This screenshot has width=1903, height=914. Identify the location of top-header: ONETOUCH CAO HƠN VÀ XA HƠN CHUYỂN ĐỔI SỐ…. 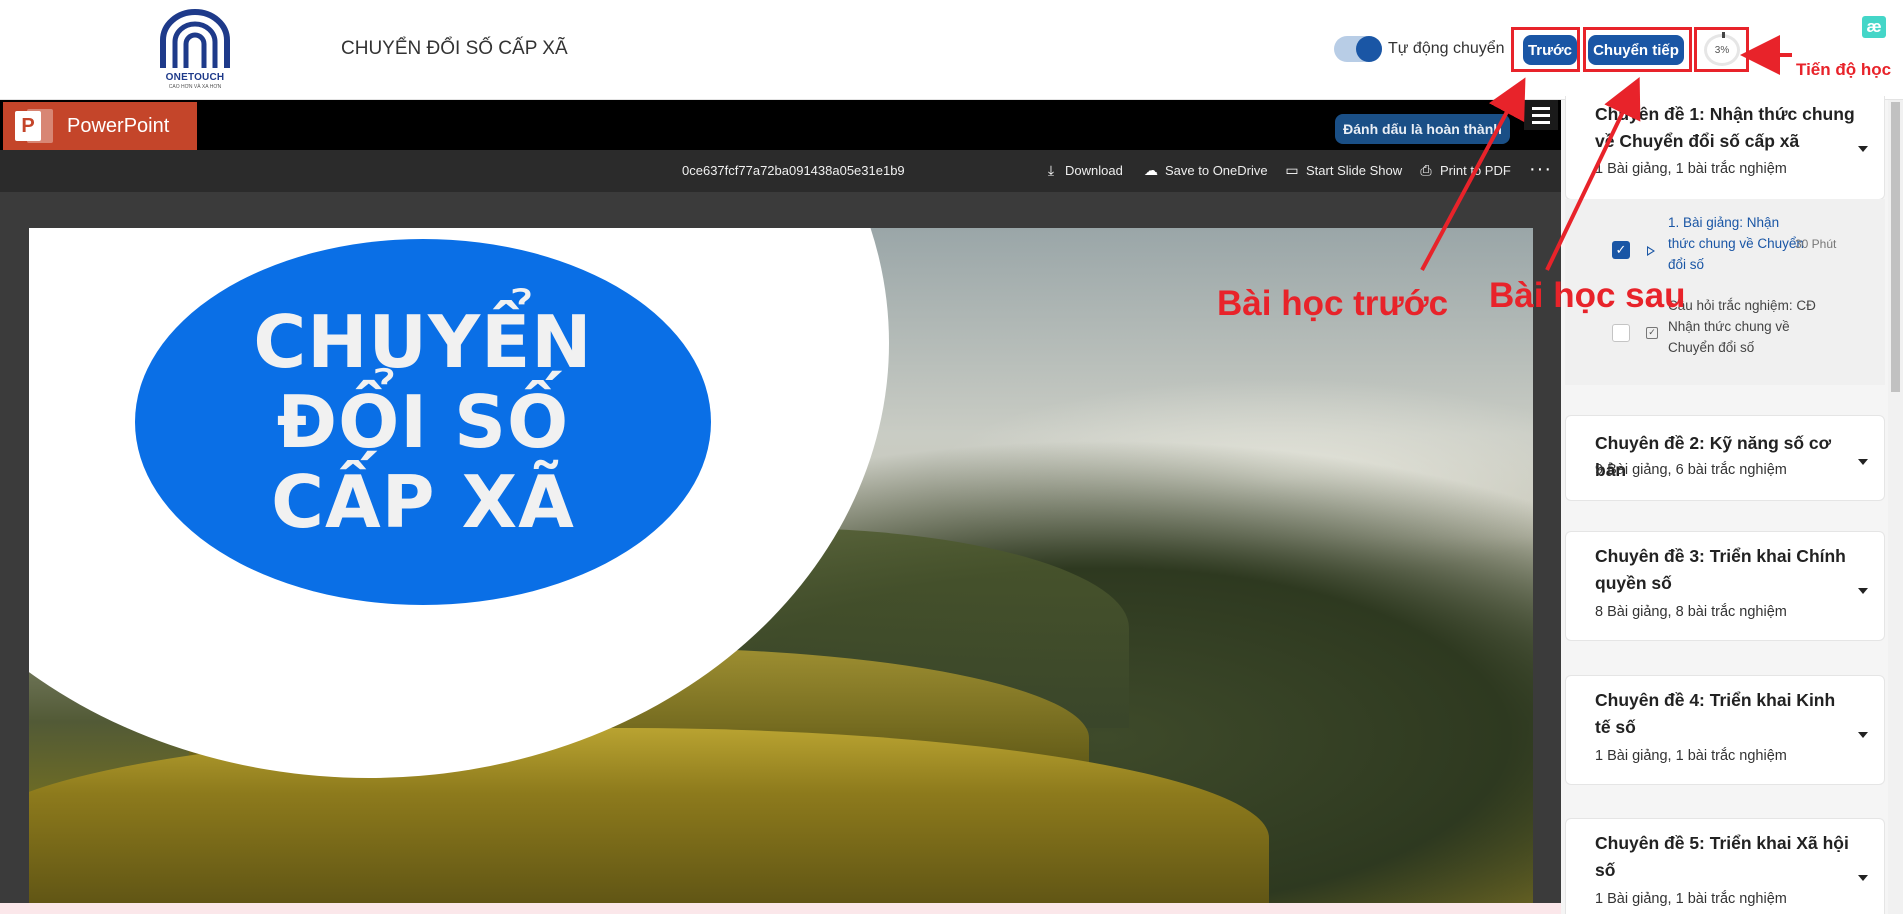
(951, 50).